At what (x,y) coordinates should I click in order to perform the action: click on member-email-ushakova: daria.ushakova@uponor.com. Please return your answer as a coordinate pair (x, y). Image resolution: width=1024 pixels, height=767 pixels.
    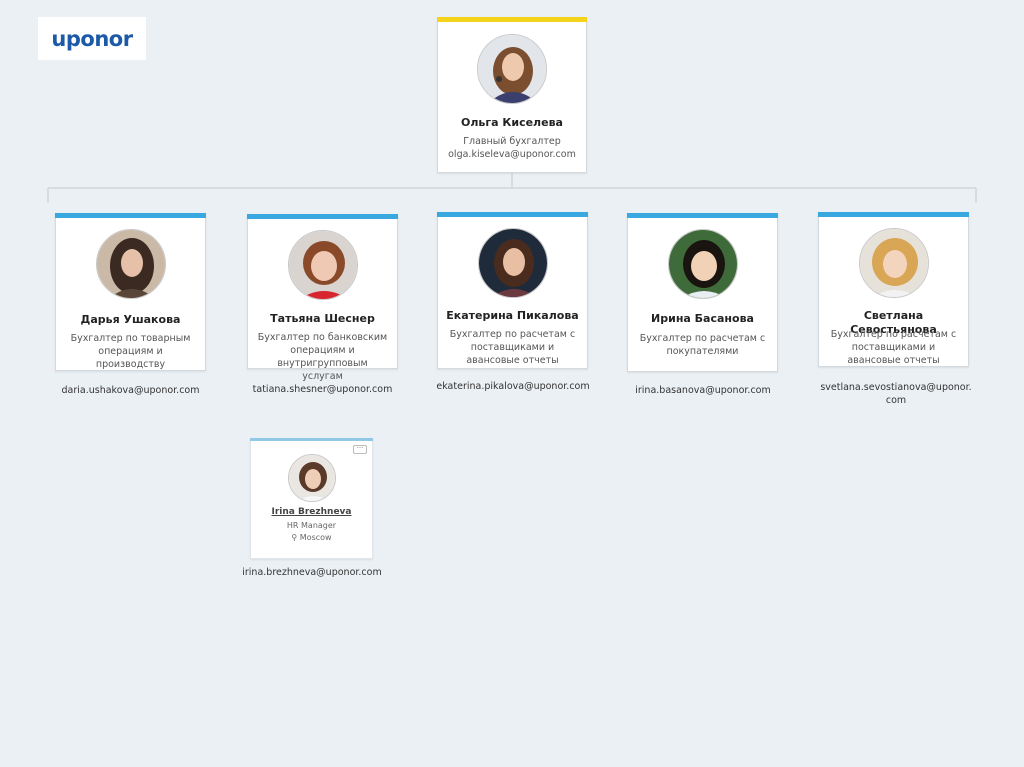
    Looking at the image, I should click on (130, 390).